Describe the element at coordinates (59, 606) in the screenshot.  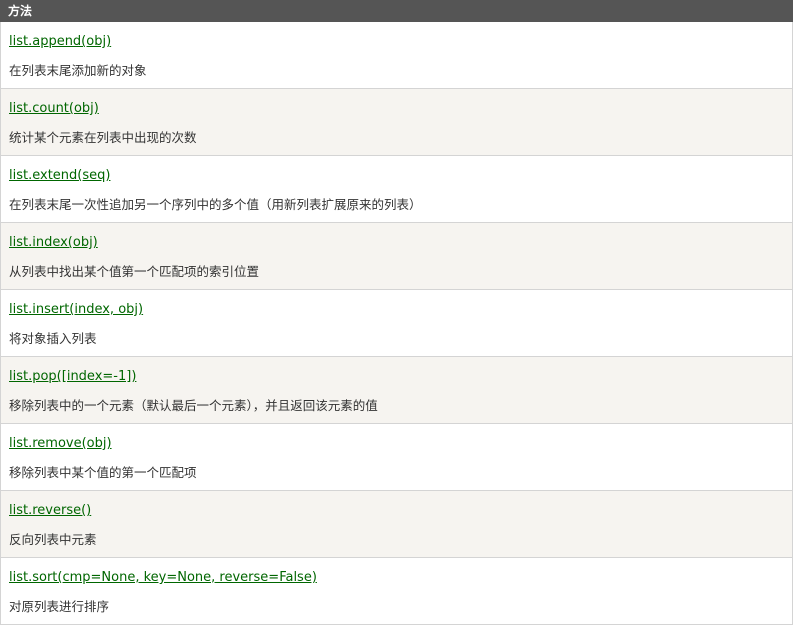
I see `method-description: 对原列表进行排序` at that location.